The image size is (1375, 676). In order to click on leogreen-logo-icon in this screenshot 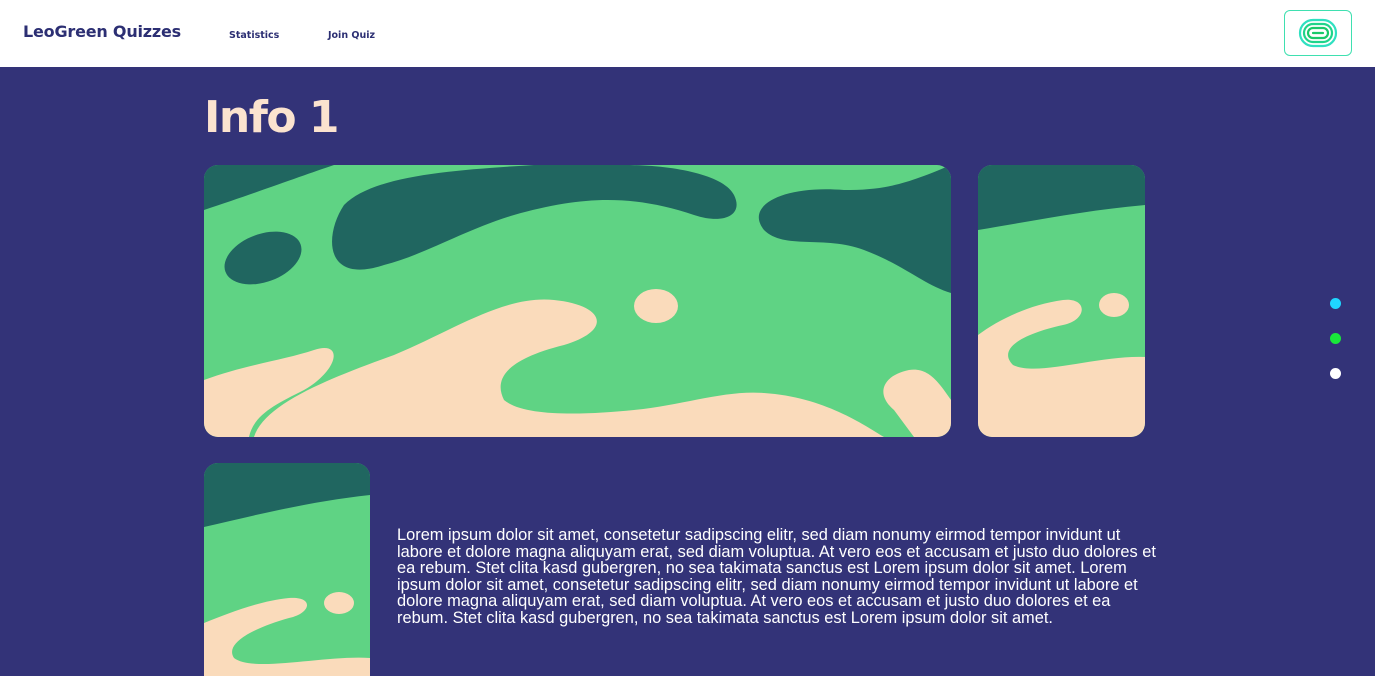, I will do `click(1318, 33)`.